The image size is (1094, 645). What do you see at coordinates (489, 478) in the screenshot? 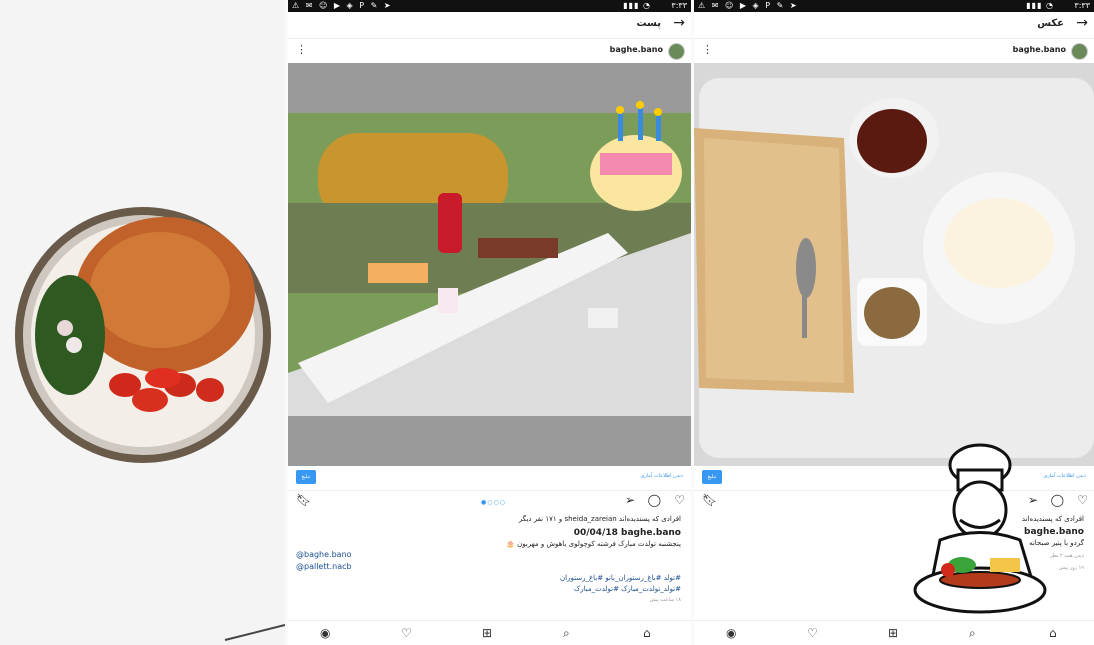
I see `insights-bar: تبلیغ دیدن اطلاعات آماری` at bounding box center [489, 478].